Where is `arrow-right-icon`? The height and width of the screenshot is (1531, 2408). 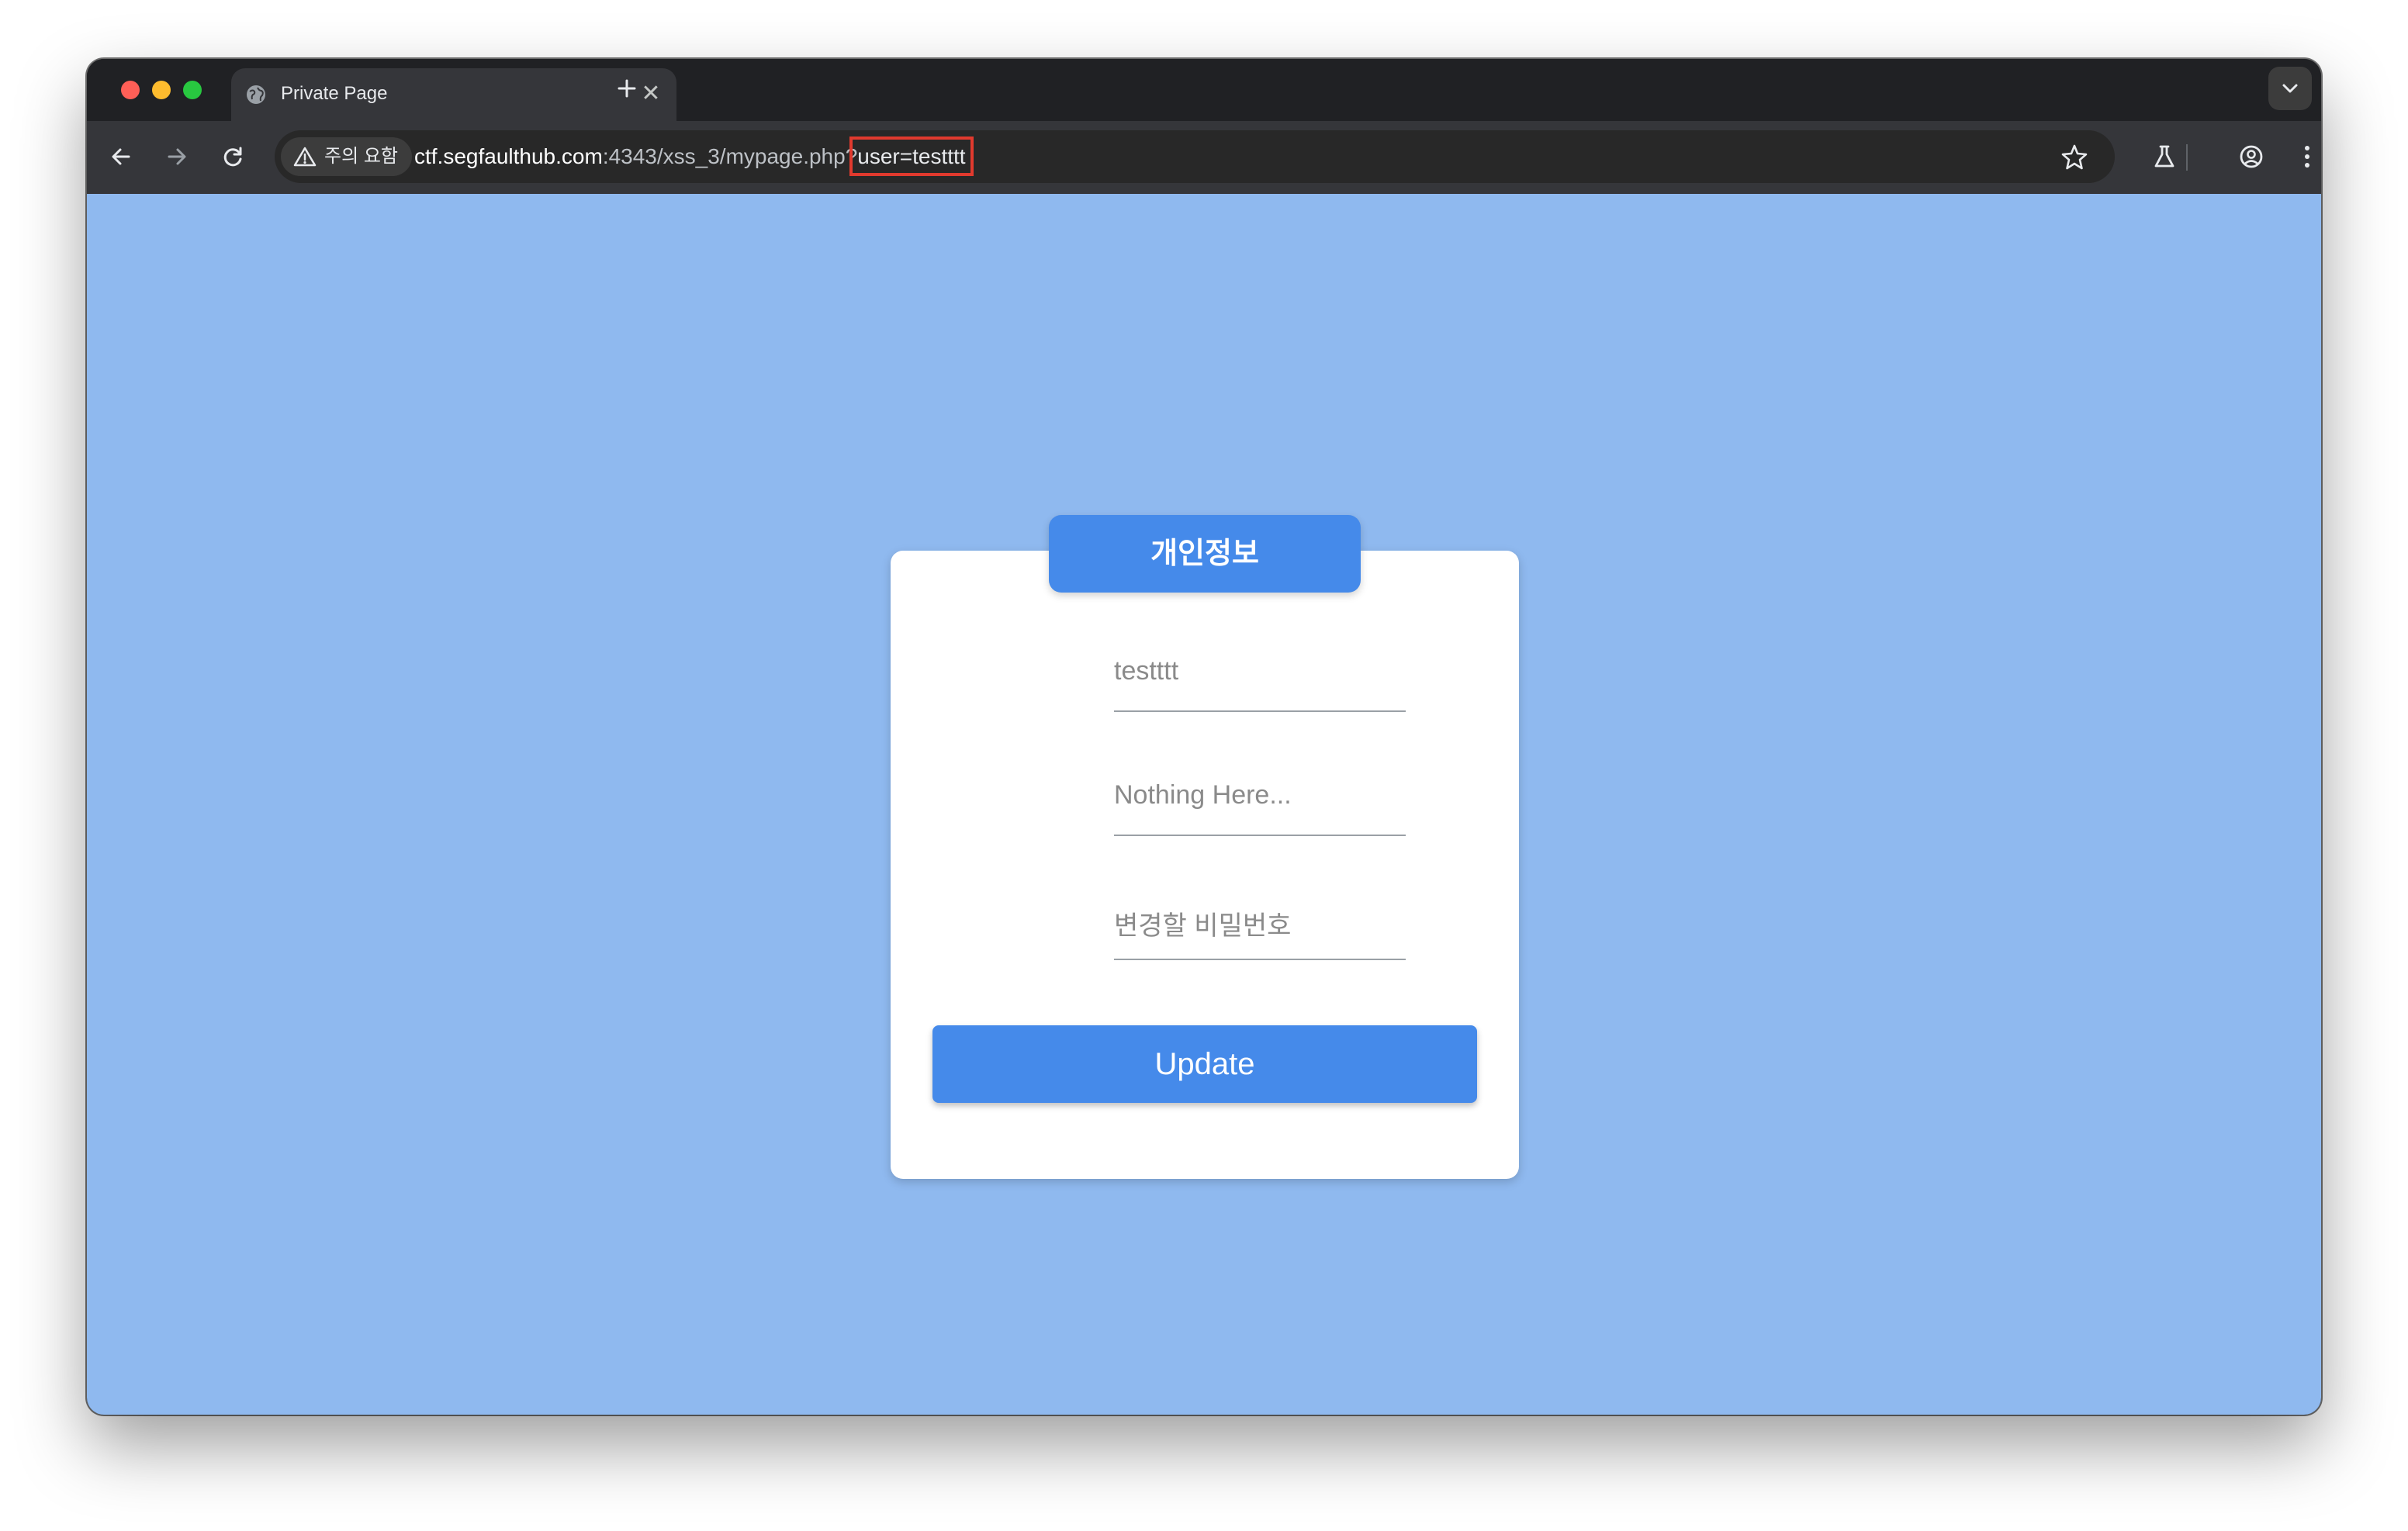
arrow-right-icon is located at coordinates (177, 157).